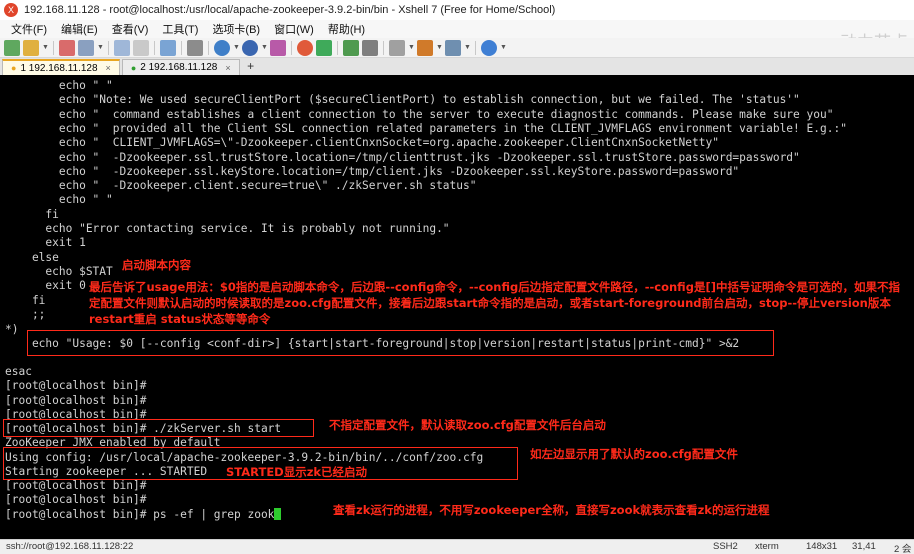  Describe the element at coordinates (370, 47) in the screenshot. I see `lock-icon` at that location.